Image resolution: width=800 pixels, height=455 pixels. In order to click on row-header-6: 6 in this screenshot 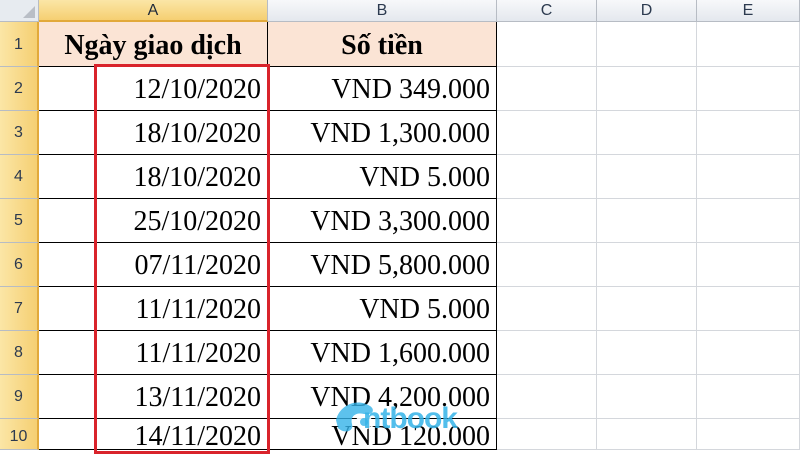, I will do `click(19, 265)`.